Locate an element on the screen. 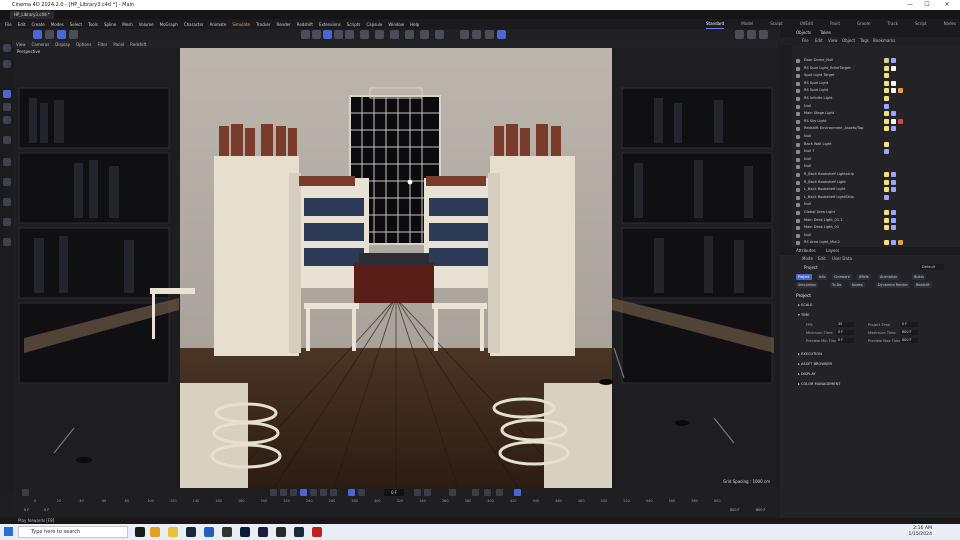  steam2-icon is located at coordinates (299, 532).